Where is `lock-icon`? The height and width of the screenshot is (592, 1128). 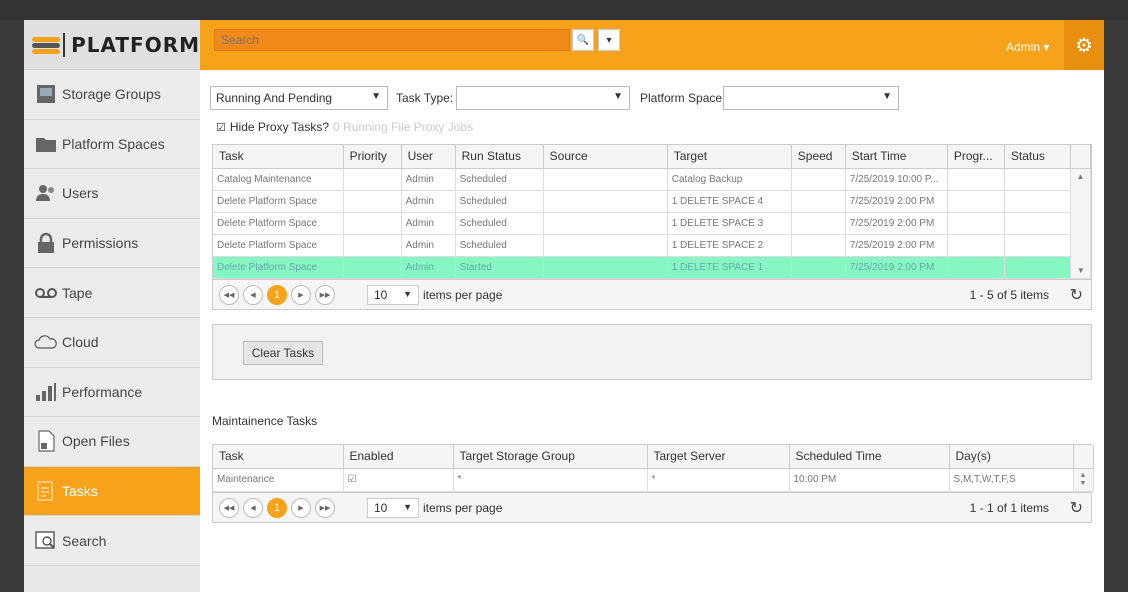
lock-icon is located at coordinates (46, 243).